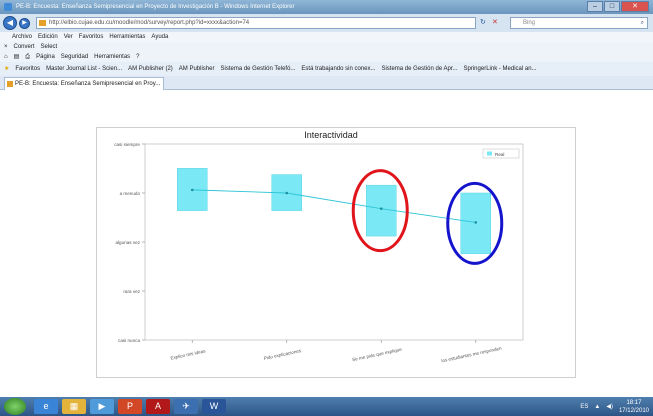 The image size is (653, 416). Describe the element at coordinates (10, 23) in the screenshot. I see `back-icon: ◀` at that location.